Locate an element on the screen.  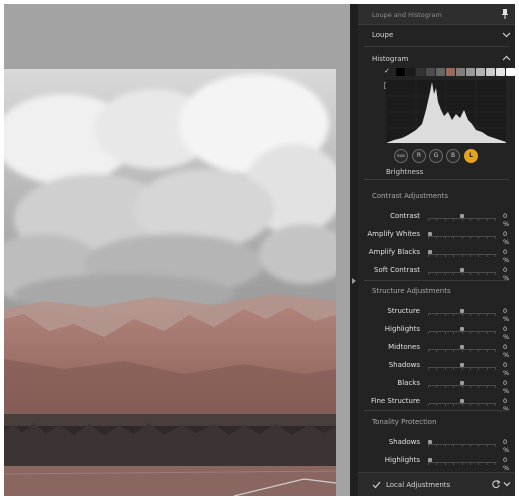
checkmark-icon is located at coordinates (376, 484).